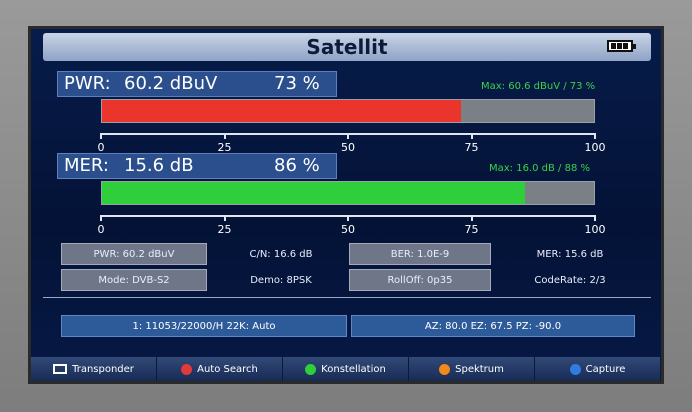 The image size is (692, 412). Describe the element at coordinates (197, 166) in the screenshot. I see `mer-readout: MER: 15.6 dB 86 %` at that location.